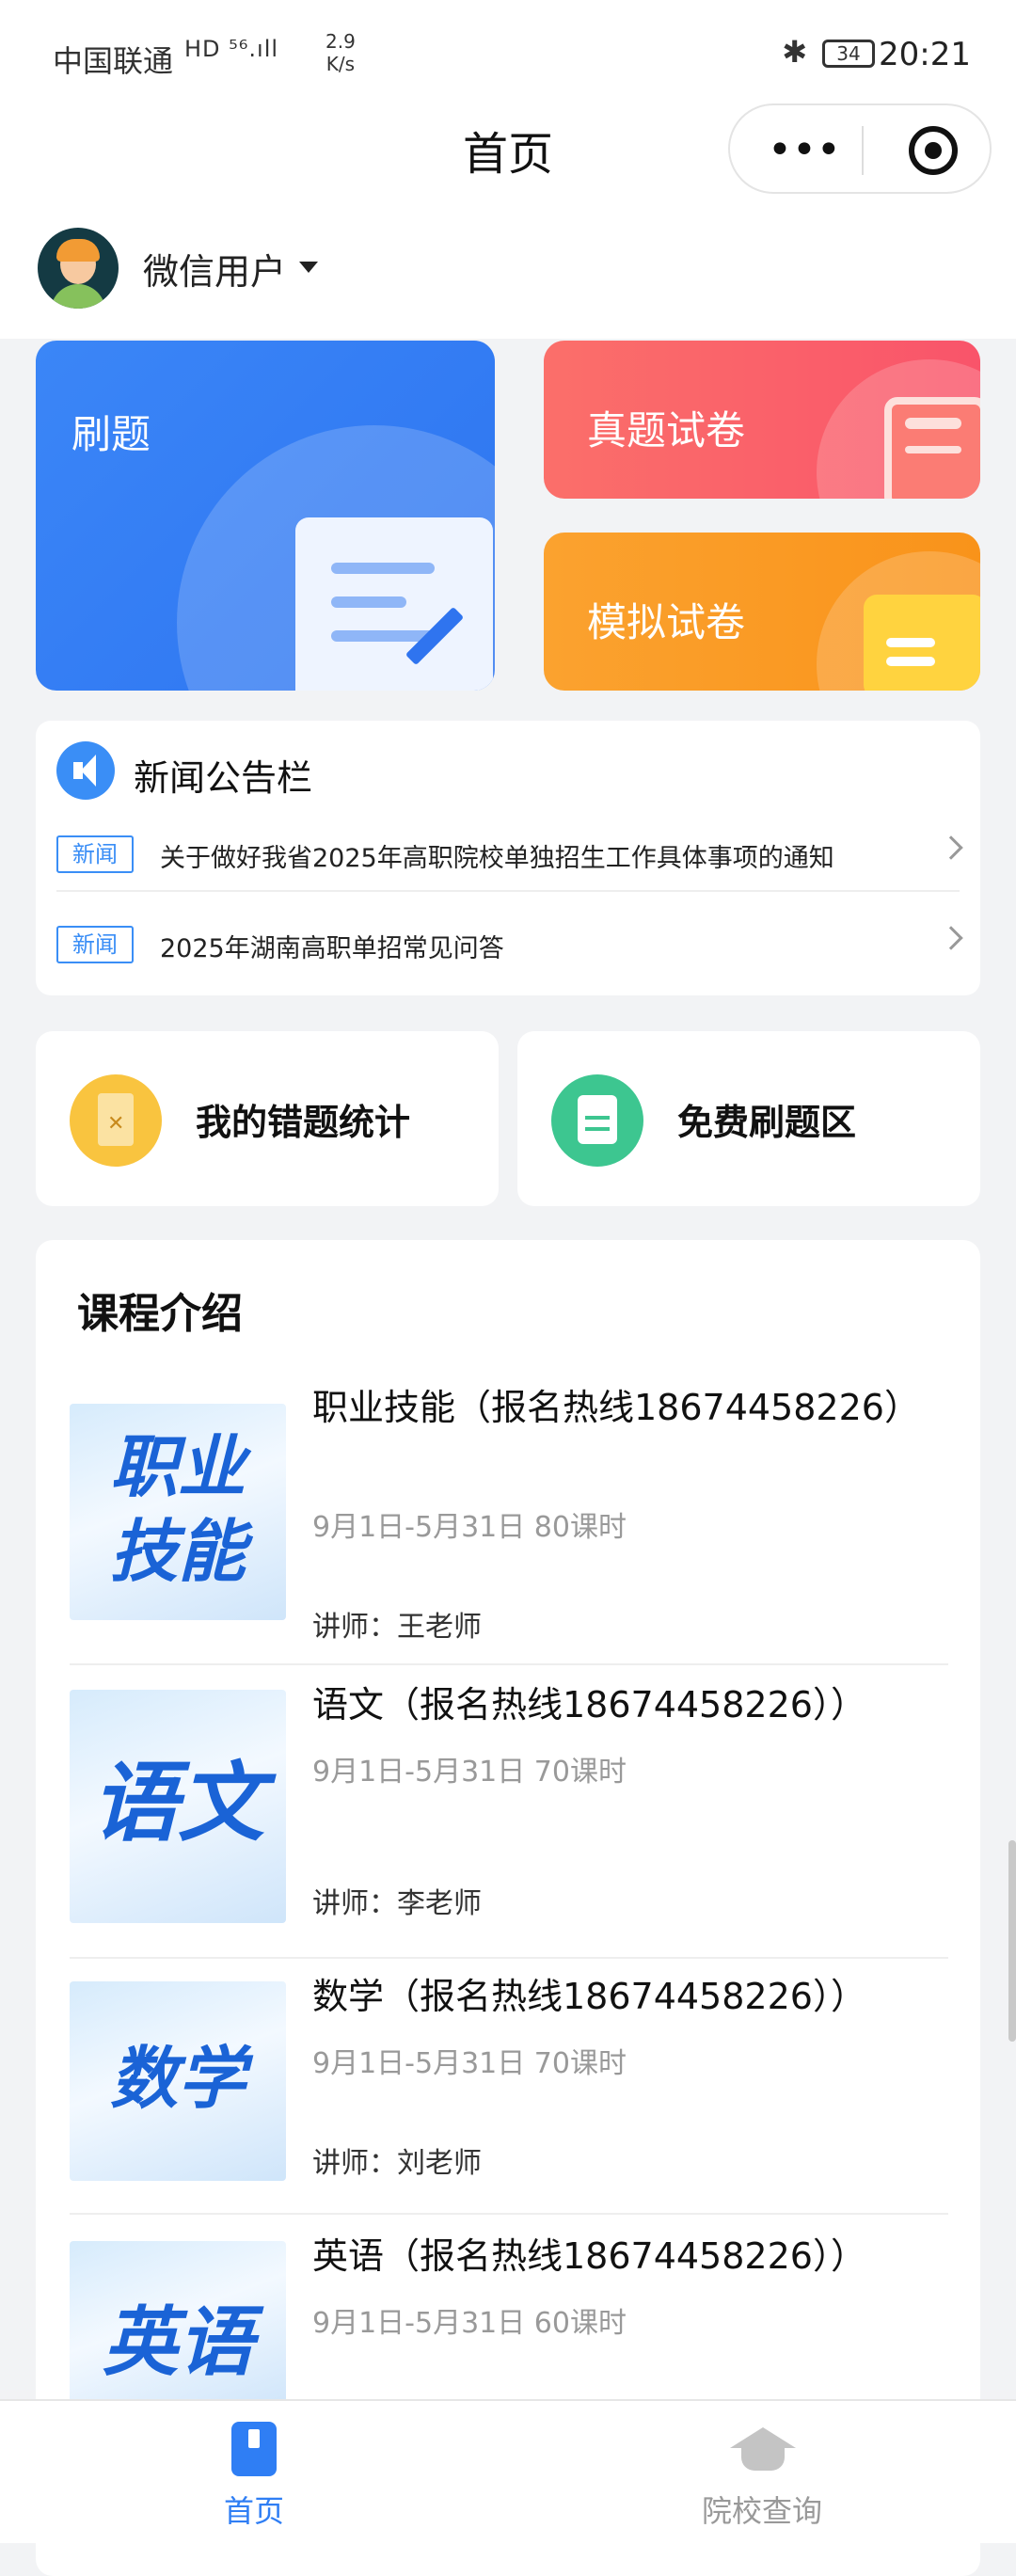 The height and width of the screenshot is (2576, 1016). Describe the element at coordinates (863, 150) in the screenshot. I see `capsule-divider` at that location.